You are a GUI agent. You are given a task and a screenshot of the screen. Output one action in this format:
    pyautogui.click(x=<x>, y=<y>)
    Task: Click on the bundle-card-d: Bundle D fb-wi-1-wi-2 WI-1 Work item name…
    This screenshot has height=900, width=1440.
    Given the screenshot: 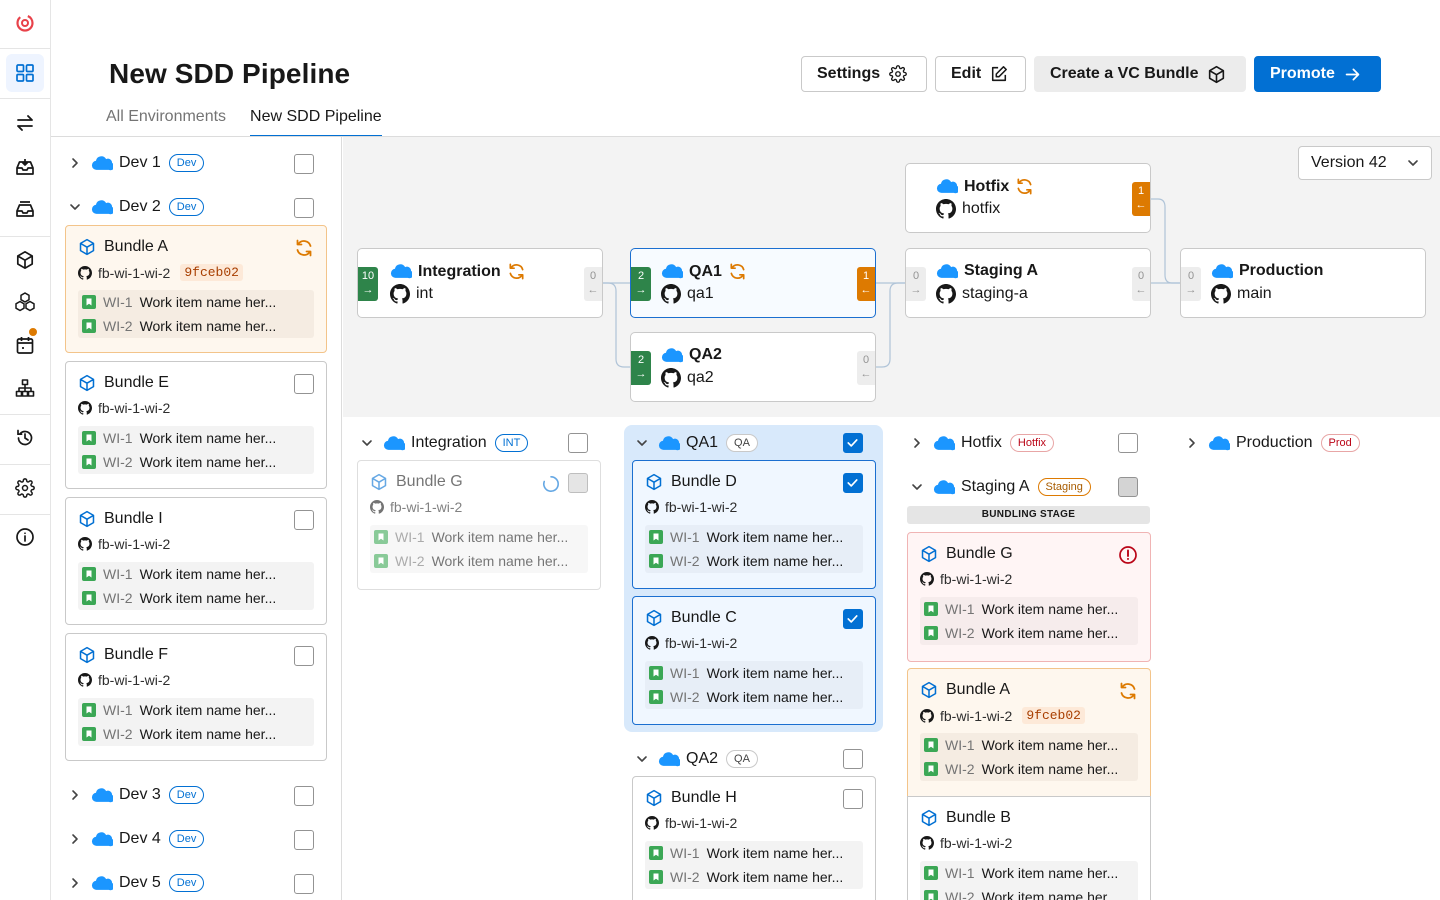 What is the action you would take?
    pyautogui.click(x=754, y=524)
    